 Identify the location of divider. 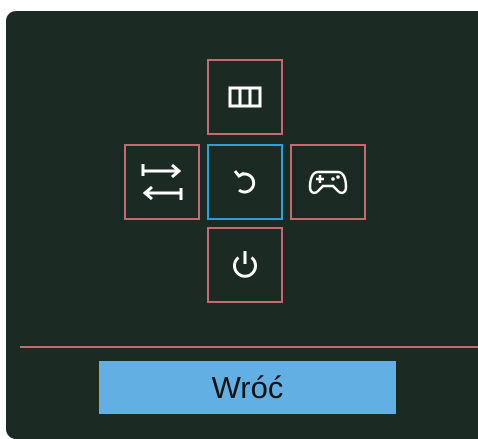
(249, 347).